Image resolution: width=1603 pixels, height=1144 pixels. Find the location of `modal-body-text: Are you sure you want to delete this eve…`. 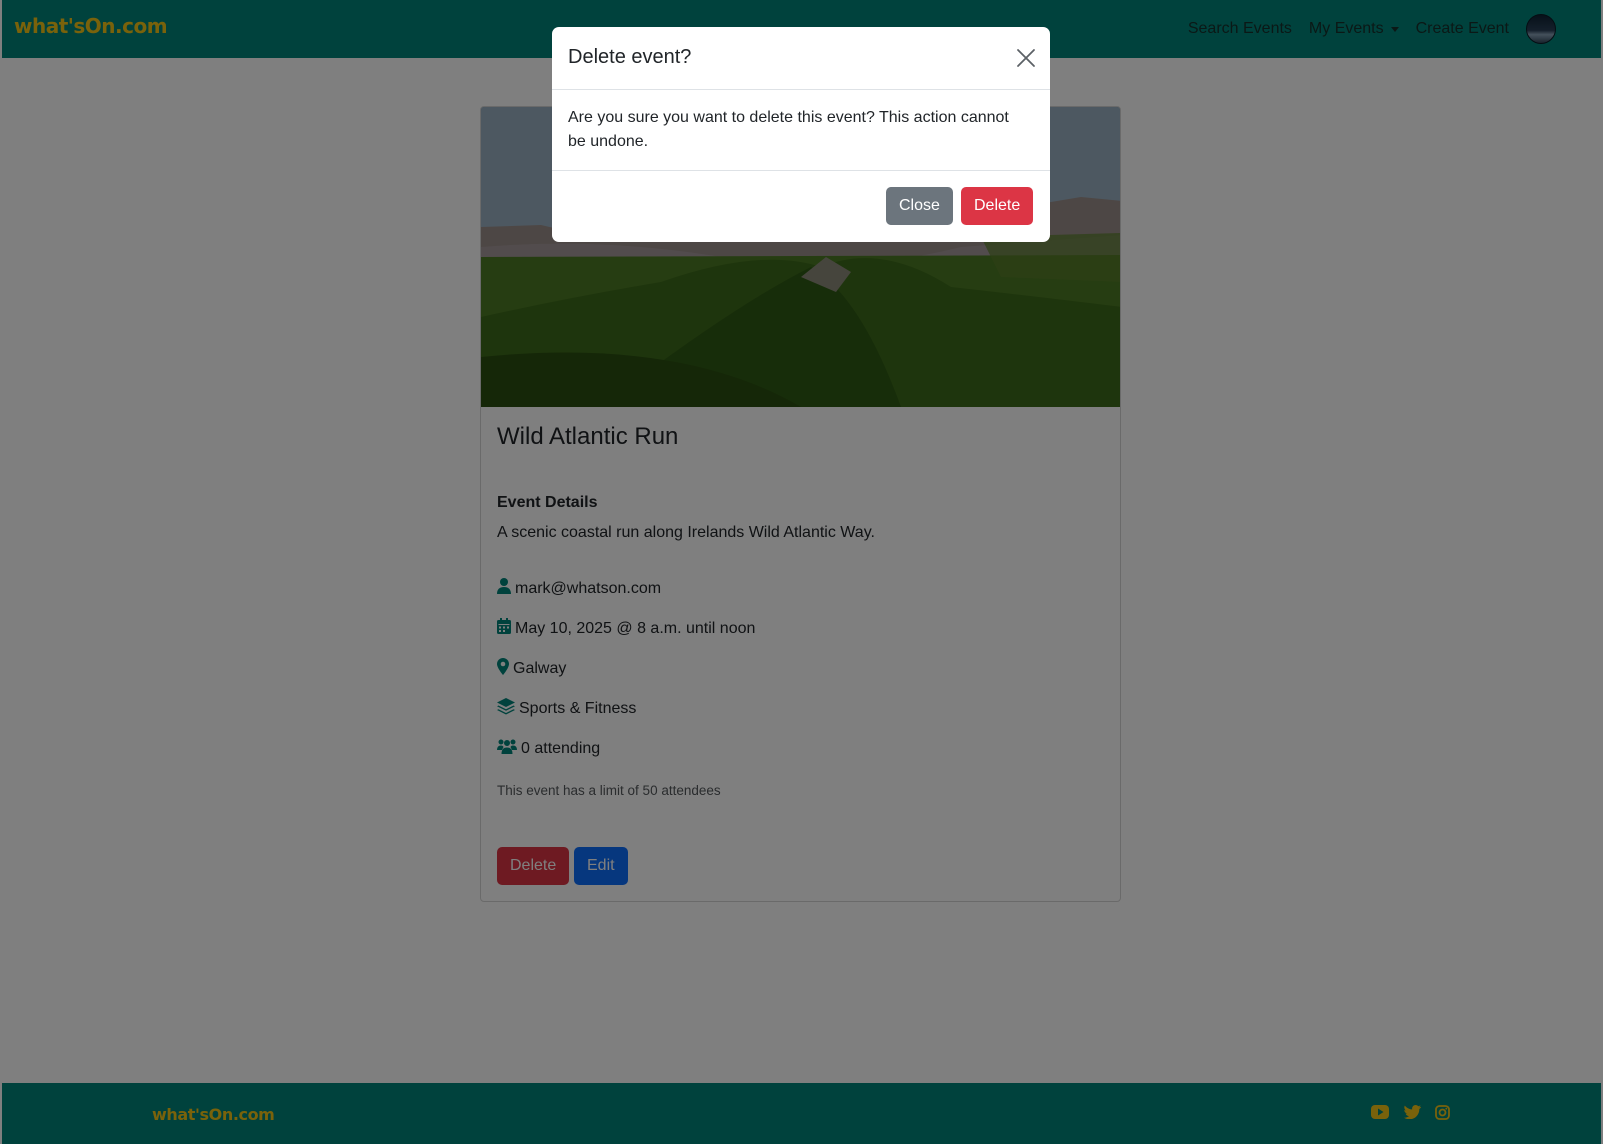

modal-body-text: Are you sure you want to delete this eve… is located at coordinates (788, 129).